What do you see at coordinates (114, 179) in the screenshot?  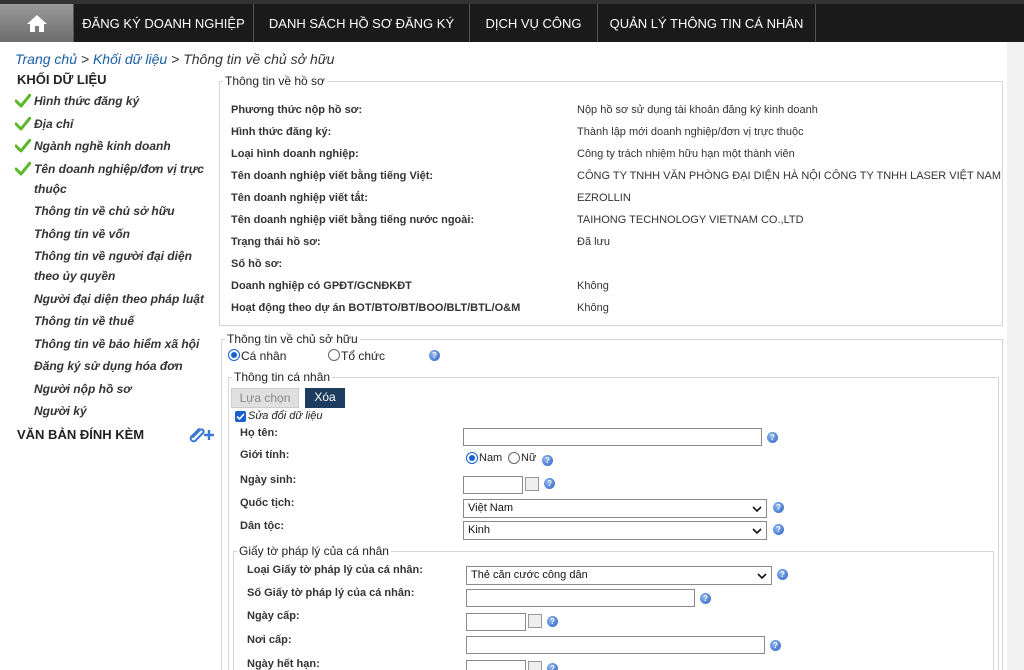 I see `sidebar-item: Tên doanh nghiệp/đơn vị trực thuộc` at bounding box center [114, 179].